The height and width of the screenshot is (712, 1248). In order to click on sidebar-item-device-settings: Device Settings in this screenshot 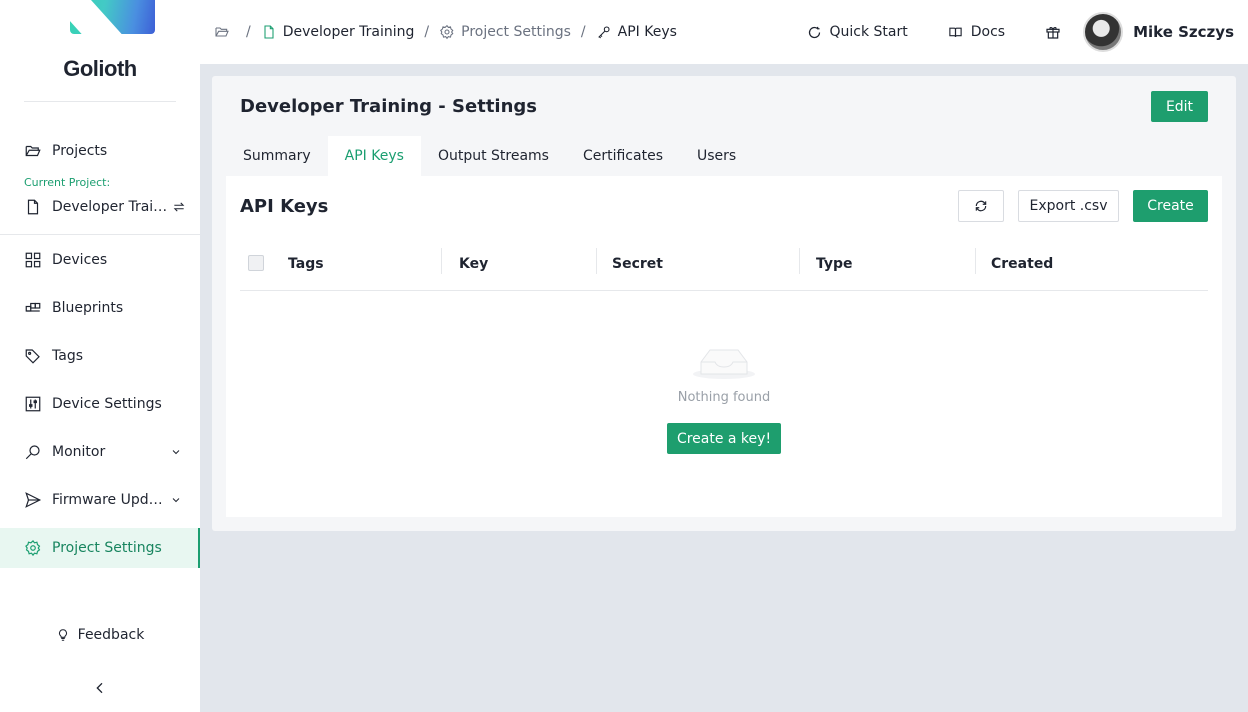, I will do `click(100, 404)`.